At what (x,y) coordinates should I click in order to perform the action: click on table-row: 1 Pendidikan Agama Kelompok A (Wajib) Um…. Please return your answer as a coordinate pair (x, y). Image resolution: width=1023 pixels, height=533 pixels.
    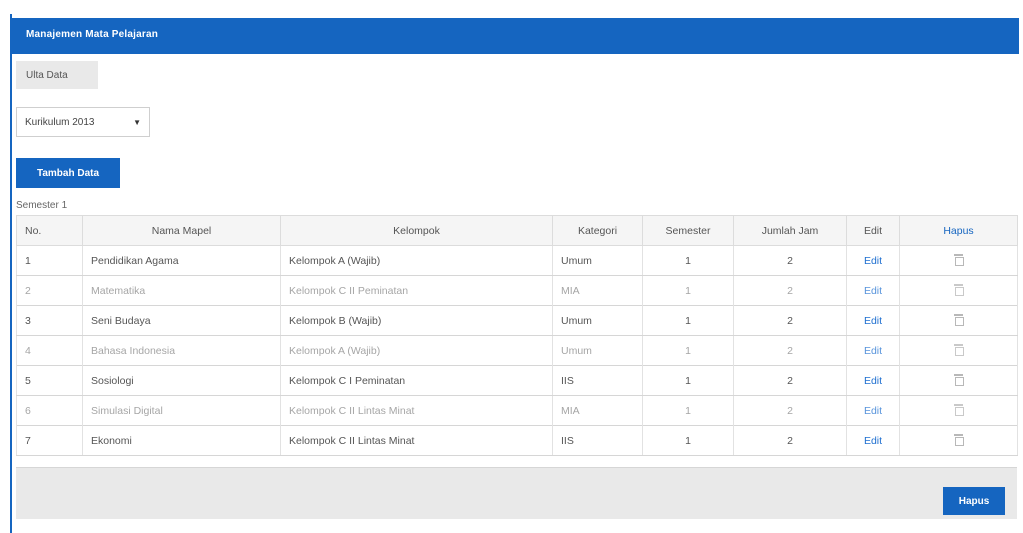
    Looking at the image, I should click on (517, 260).